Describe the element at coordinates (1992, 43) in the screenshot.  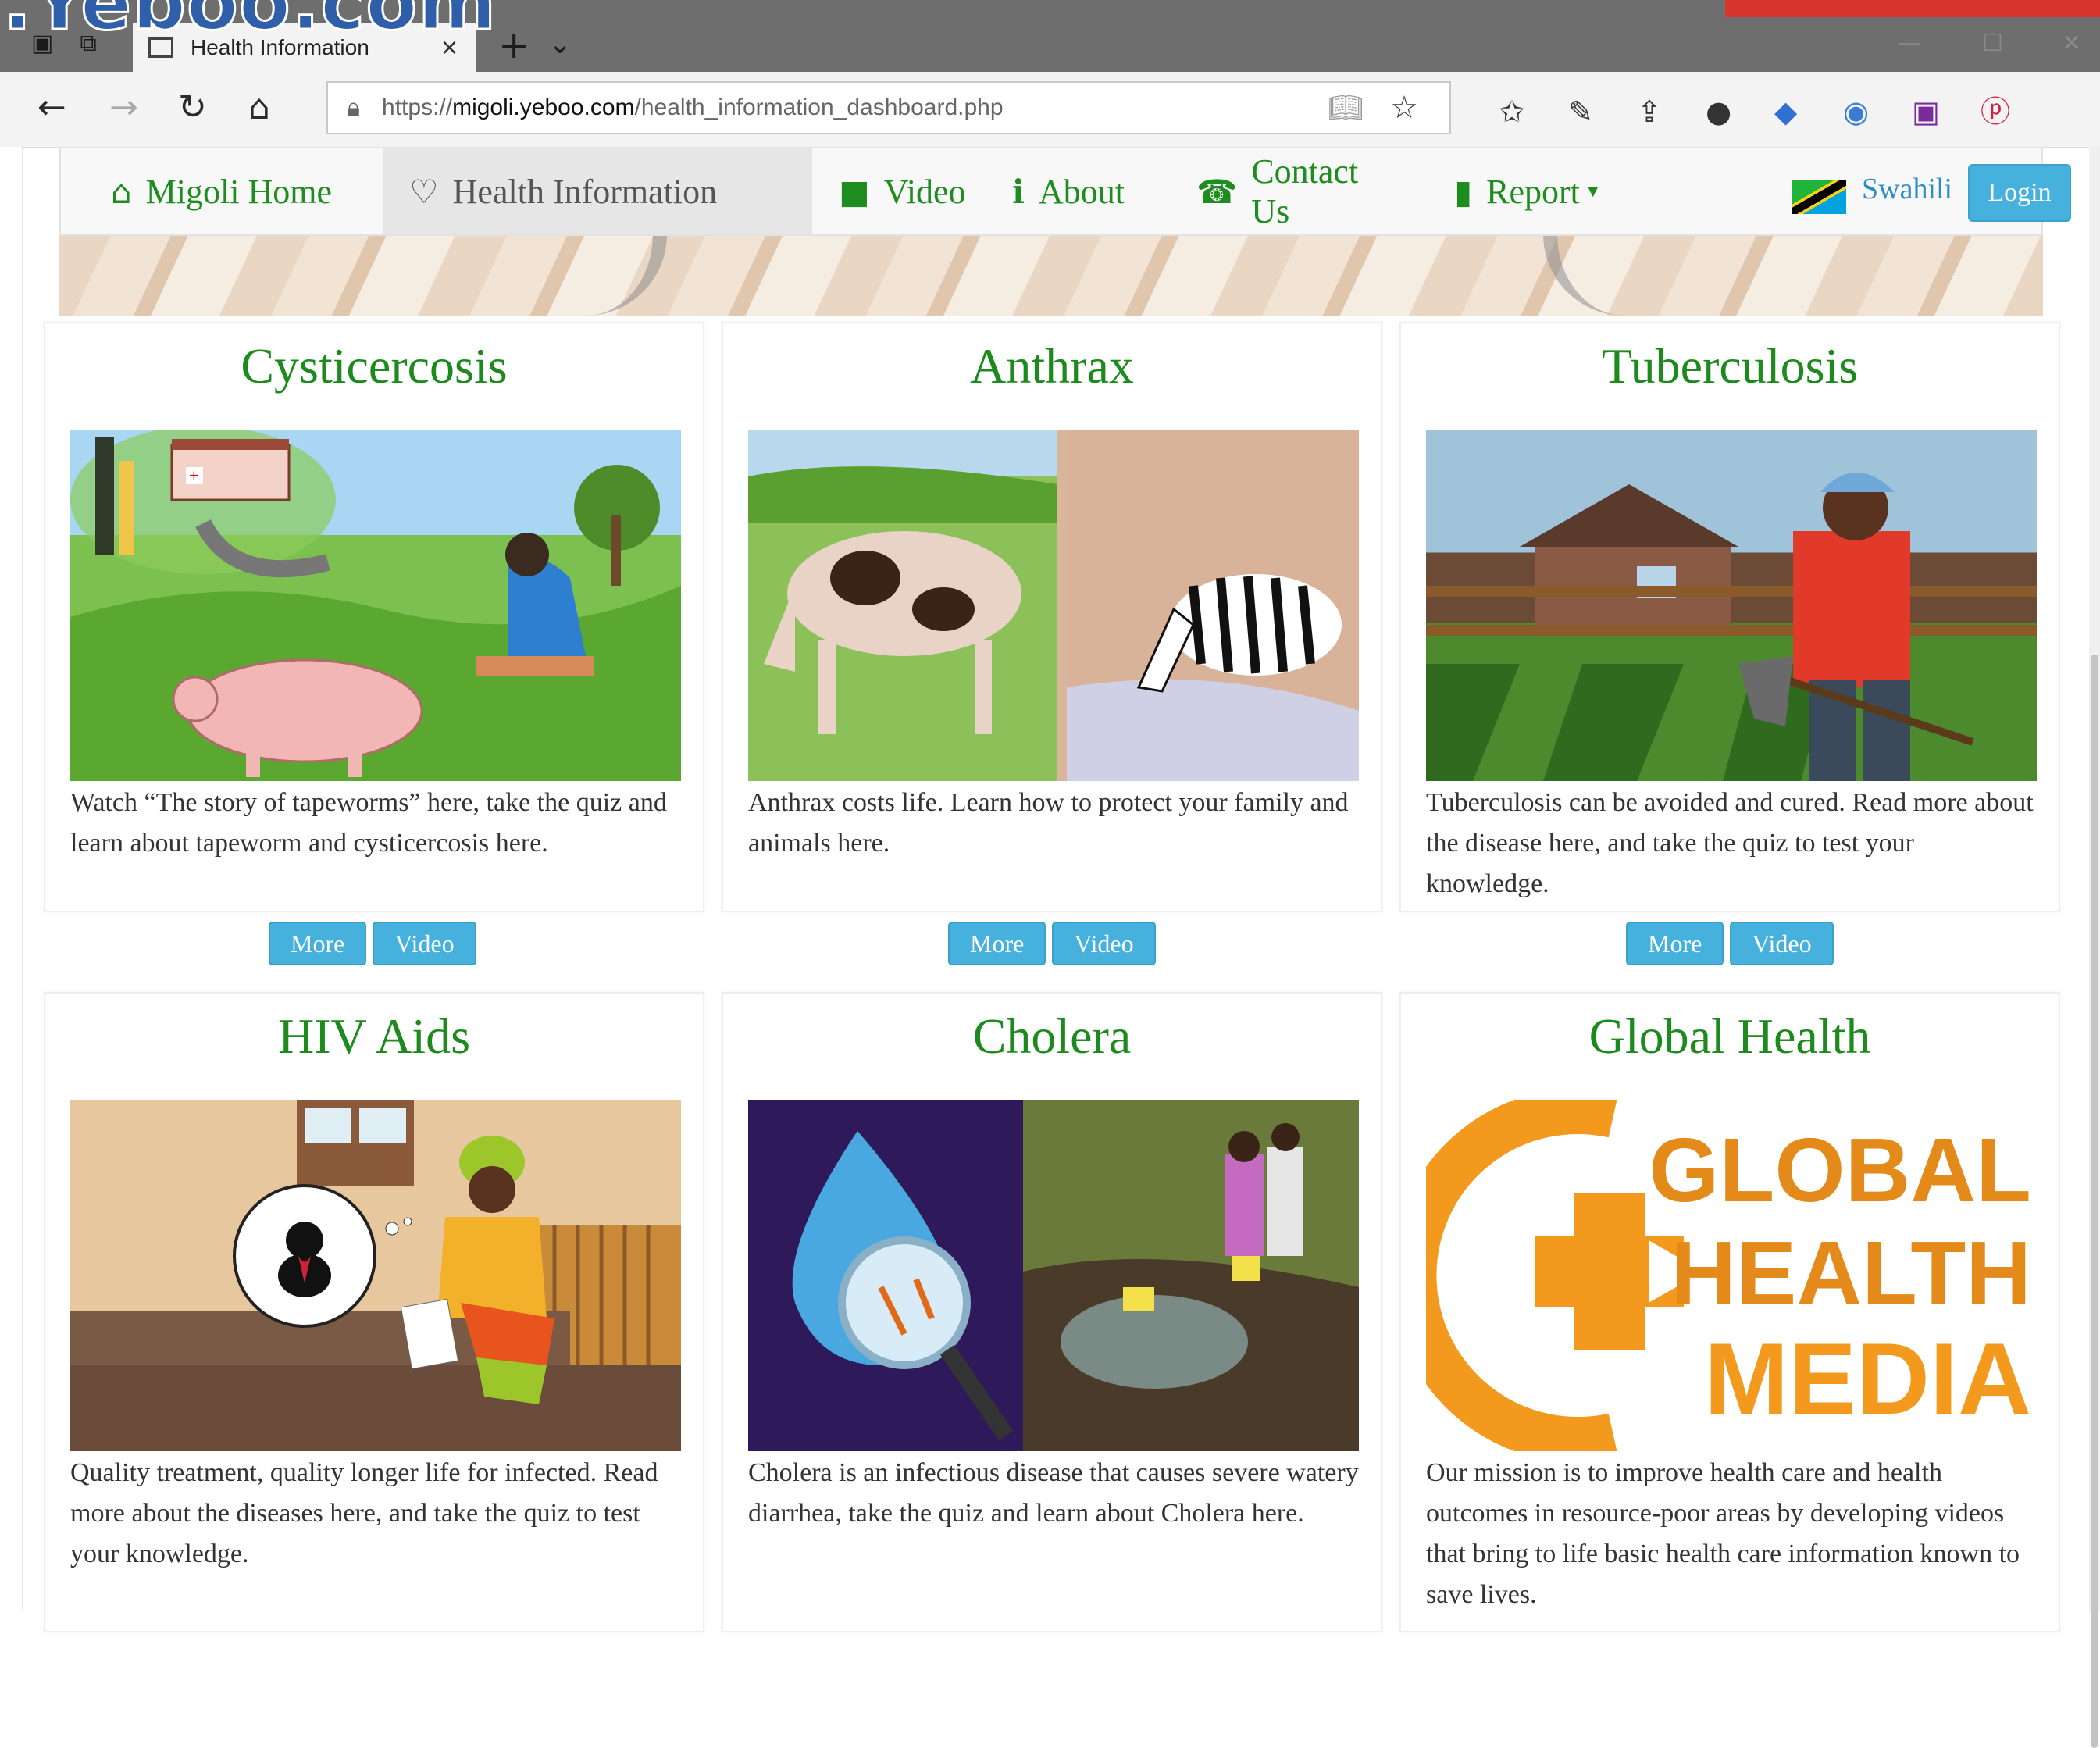
I see `maximize-icon: ☐` at that location.